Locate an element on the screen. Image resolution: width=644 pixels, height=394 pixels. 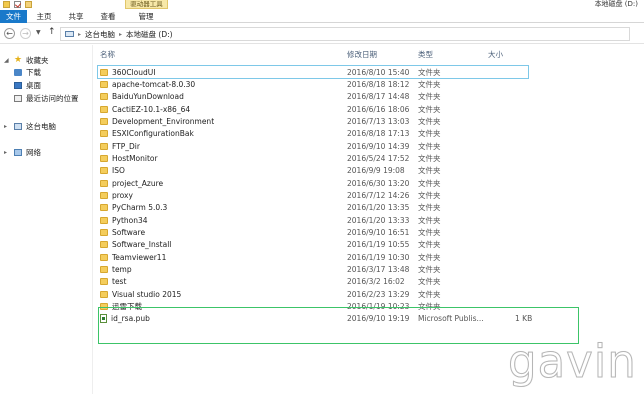
item-name-cell: Python34 is located at coordinates (124, 220).